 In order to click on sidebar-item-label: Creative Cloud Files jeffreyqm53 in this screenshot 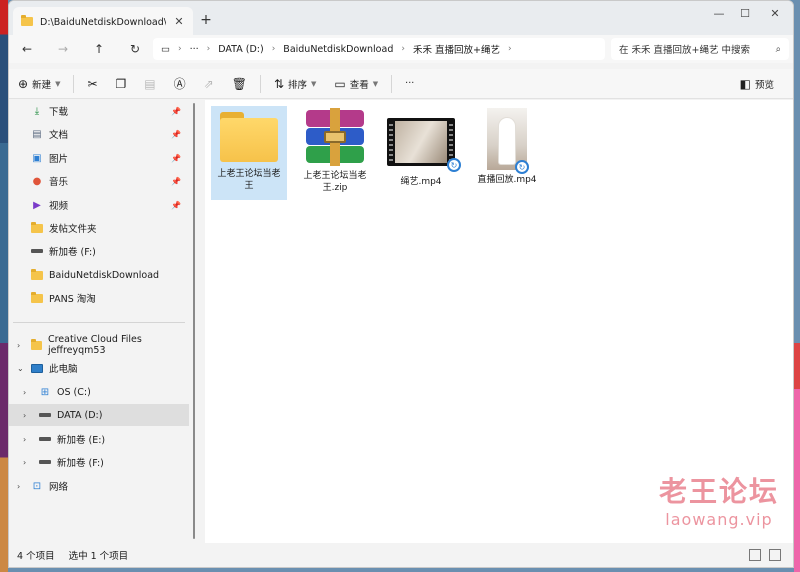, I will do `click(94, 345)`.